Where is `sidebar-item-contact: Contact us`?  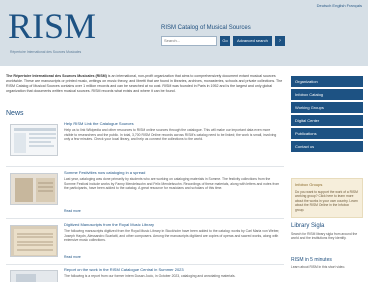 sidebar-item-contact: Contact us is located at coordinates (327, 146).